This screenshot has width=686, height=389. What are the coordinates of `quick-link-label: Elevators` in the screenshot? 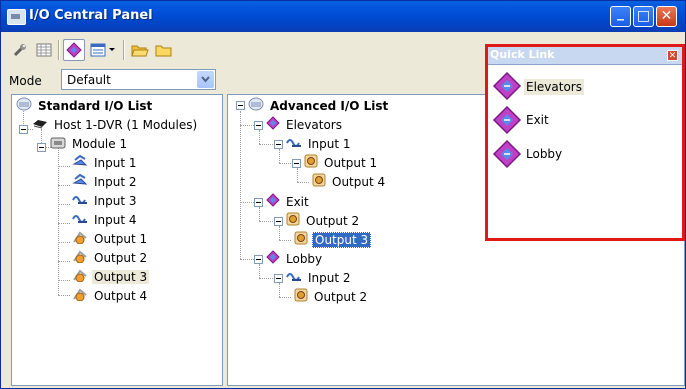 It's located at (554, 87).